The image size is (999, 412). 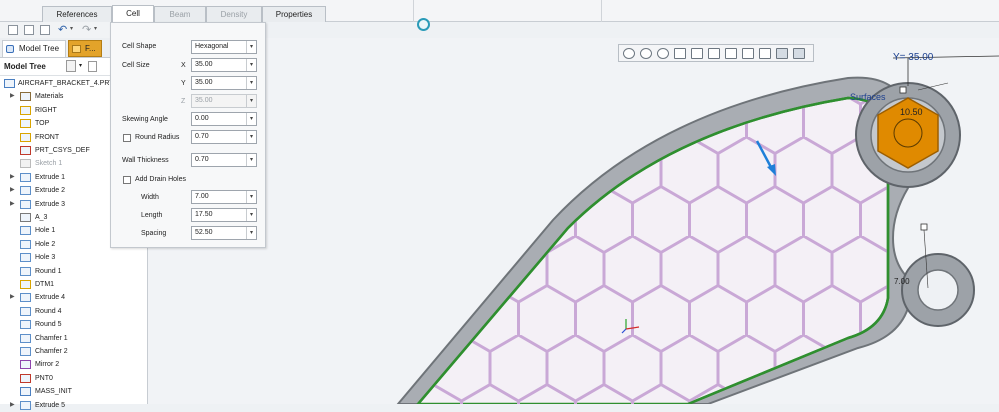 What do you see at coordinates (697, 53) in the screenshot?
I see `orient-icon` at bounding box center [697, 53].